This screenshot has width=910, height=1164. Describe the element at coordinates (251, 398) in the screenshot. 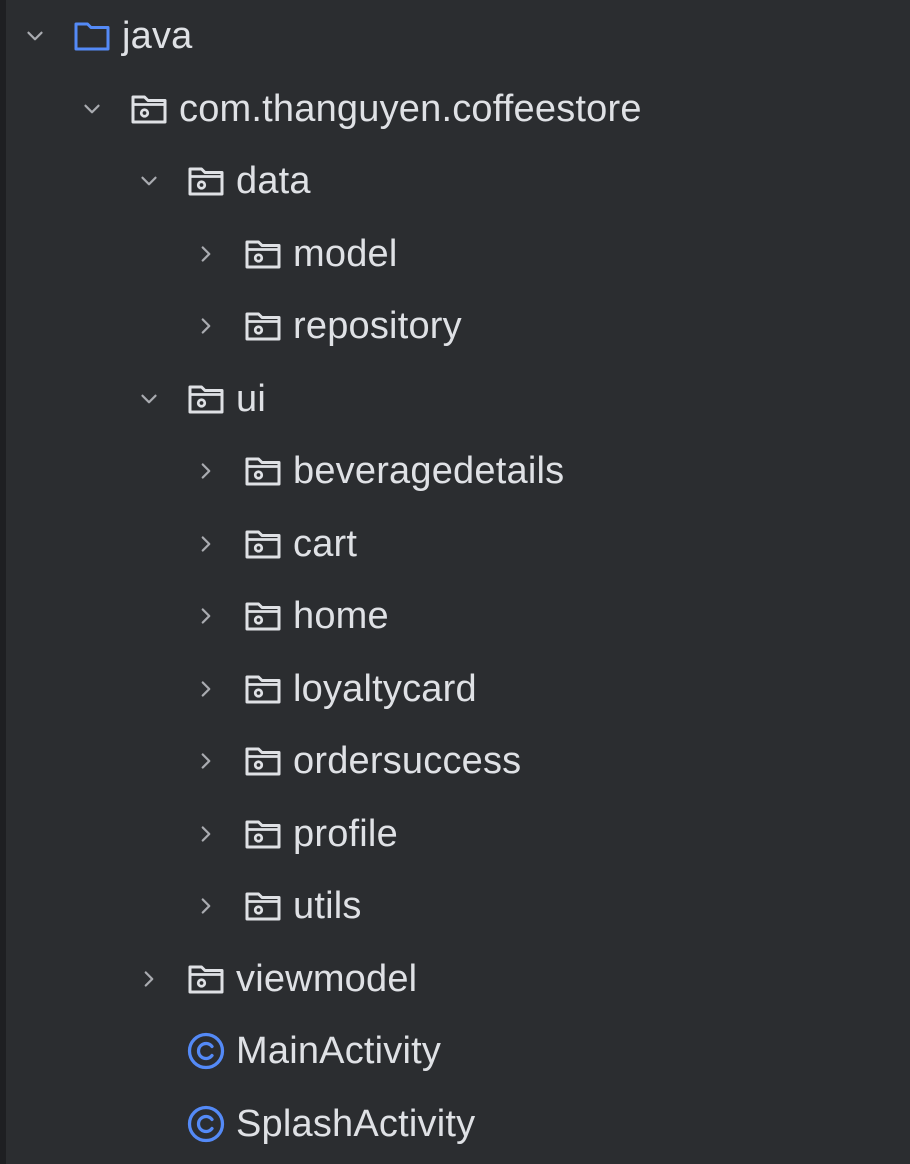

I see `tree-item-label: ui` at that location.